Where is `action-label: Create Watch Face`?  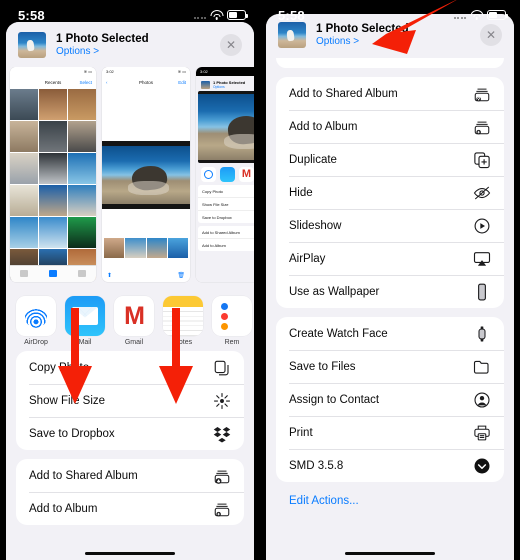
action-label: Create Watch Face is located at coordinates (338, 333).